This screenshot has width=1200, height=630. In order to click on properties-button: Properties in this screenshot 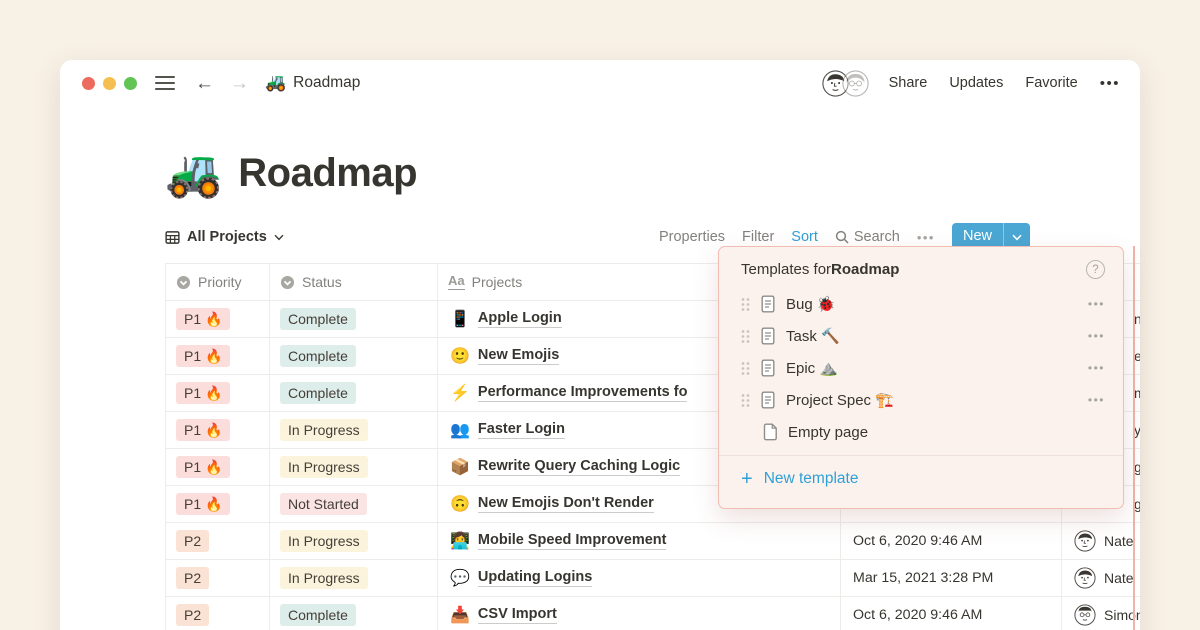, I will do `click(692, 237)`.